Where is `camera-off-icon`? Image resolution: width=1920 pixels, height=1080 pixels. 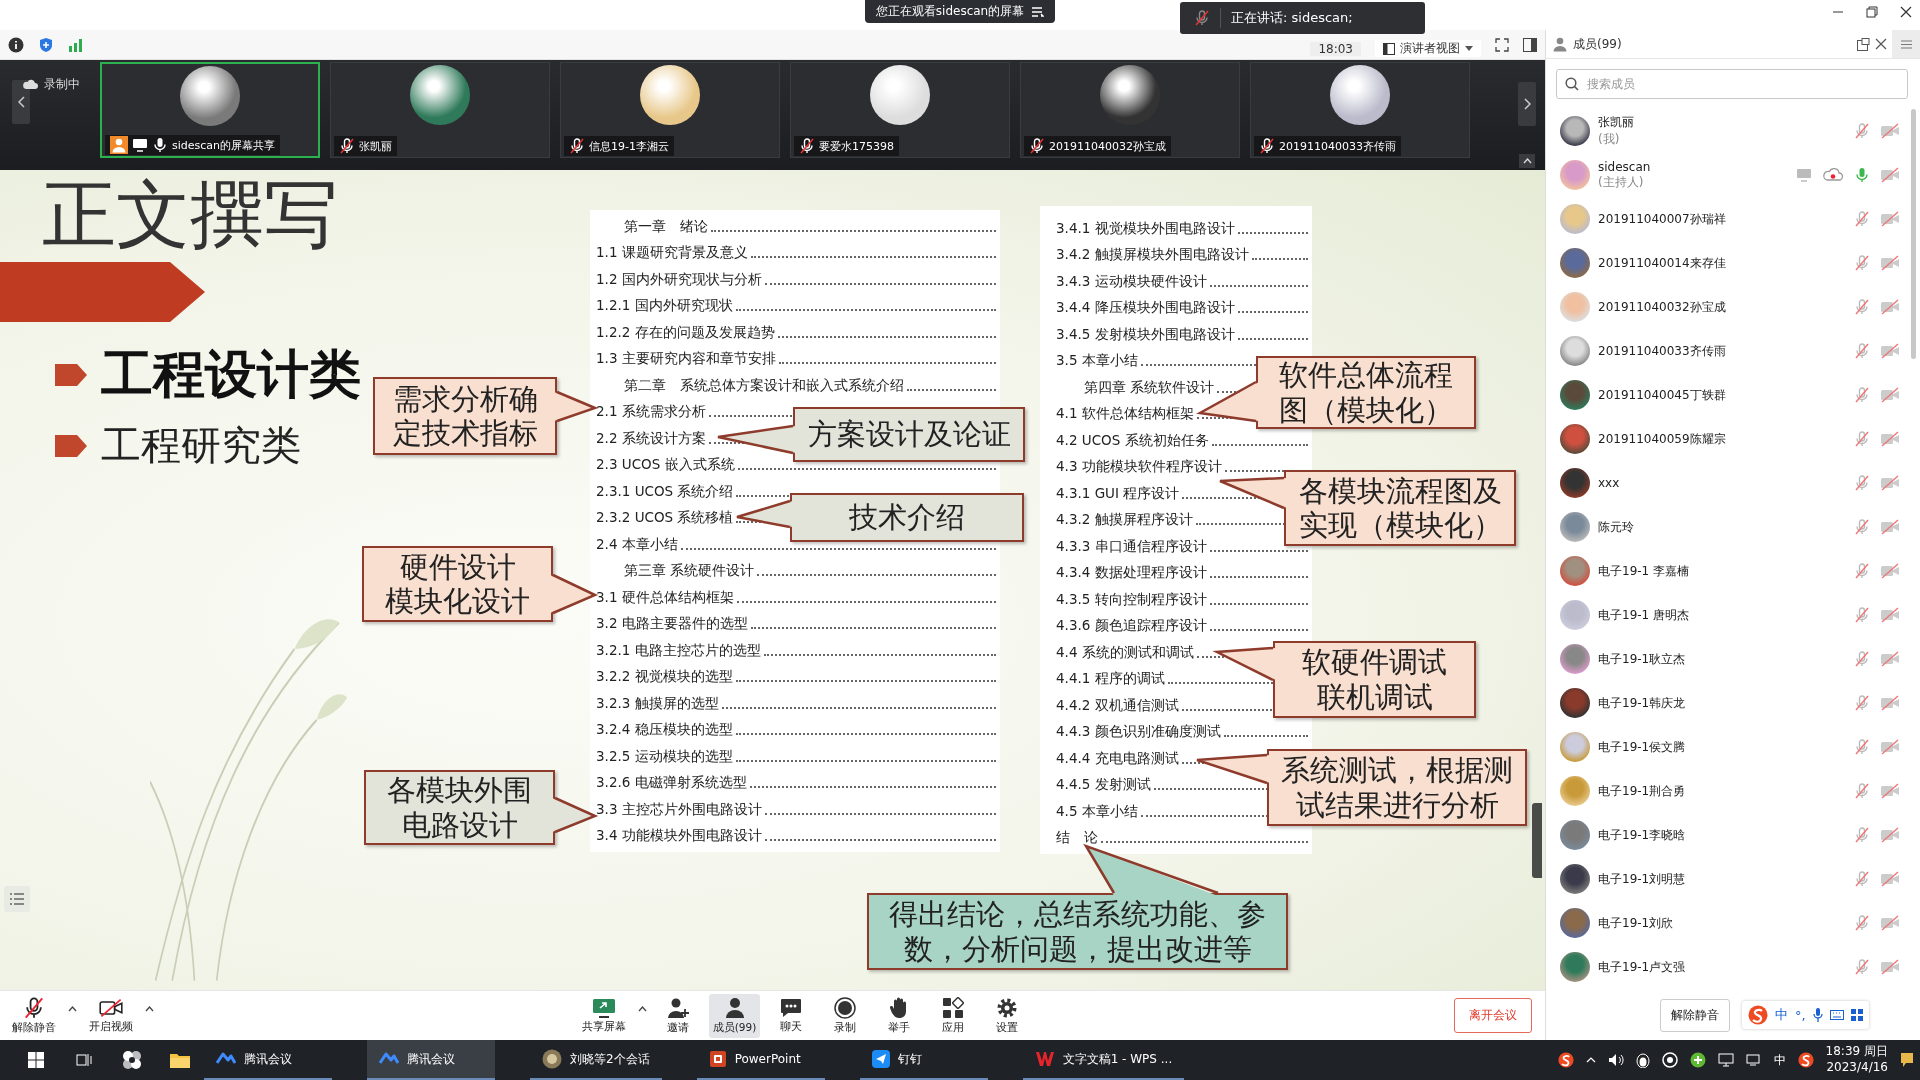 camera-off-icon is located at coordinates (111, 1007).